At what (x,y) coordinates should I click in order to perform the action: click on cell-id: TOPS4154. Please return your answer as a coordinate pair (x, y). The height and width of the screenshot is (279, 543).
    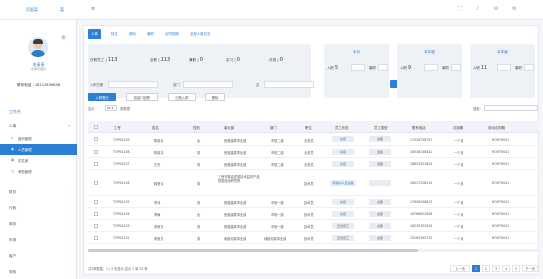
    Looking at the image, I should click on (121, 214).